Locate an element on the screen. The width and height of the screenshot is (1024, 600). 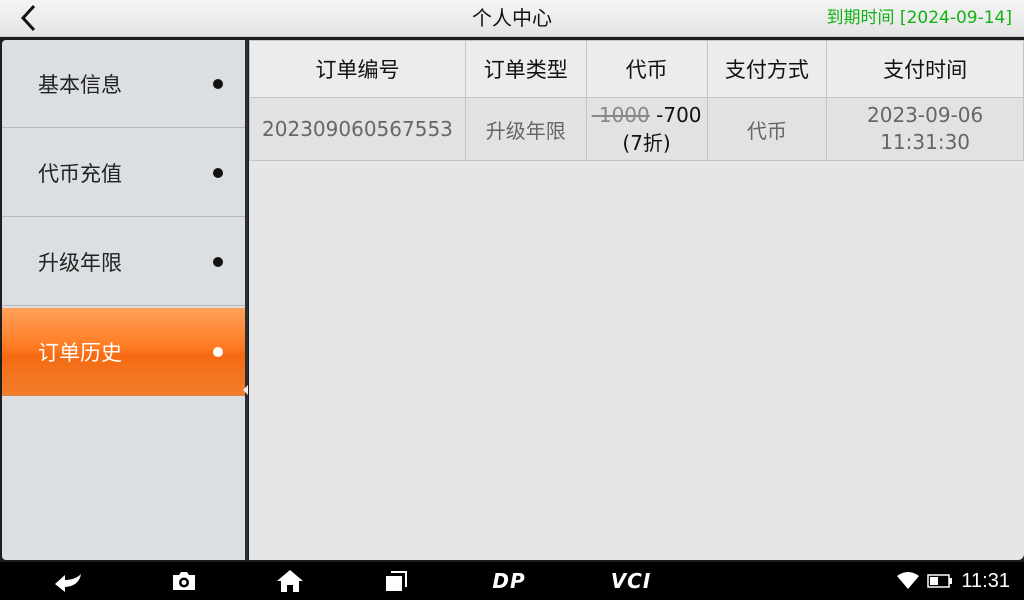
token-price-cell: -1000 -700 (7折) is located at coordinates (646, 129).